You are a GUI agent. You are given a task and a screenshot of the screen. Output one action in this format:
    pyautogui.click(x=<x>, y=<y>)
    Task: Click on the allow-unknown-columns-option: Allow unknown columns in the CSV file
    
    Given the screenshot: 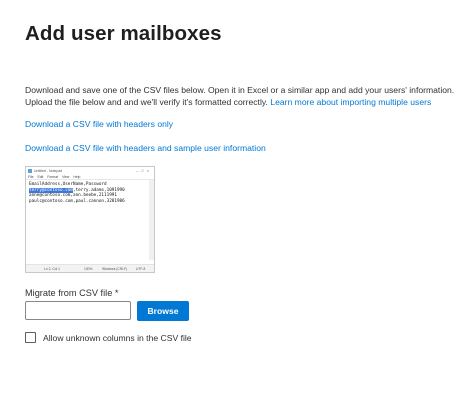 What is the action you would take?
    pyautogui.click(x=108, y=337)
    